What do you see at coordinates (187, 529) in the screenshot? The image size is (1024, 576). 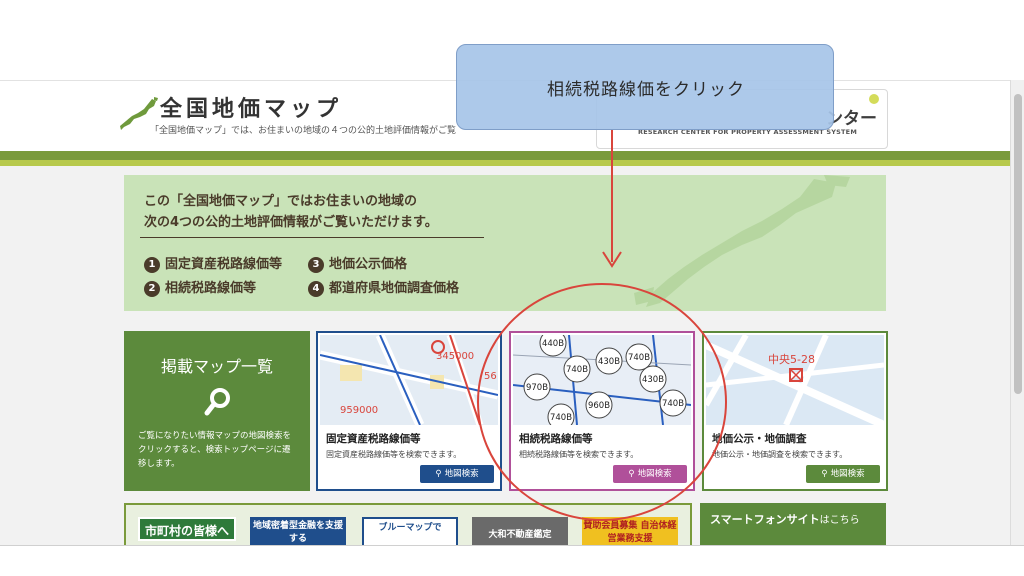 I see `municipality-link: 市町村の皆様へ` at bounding box center [187, 529].